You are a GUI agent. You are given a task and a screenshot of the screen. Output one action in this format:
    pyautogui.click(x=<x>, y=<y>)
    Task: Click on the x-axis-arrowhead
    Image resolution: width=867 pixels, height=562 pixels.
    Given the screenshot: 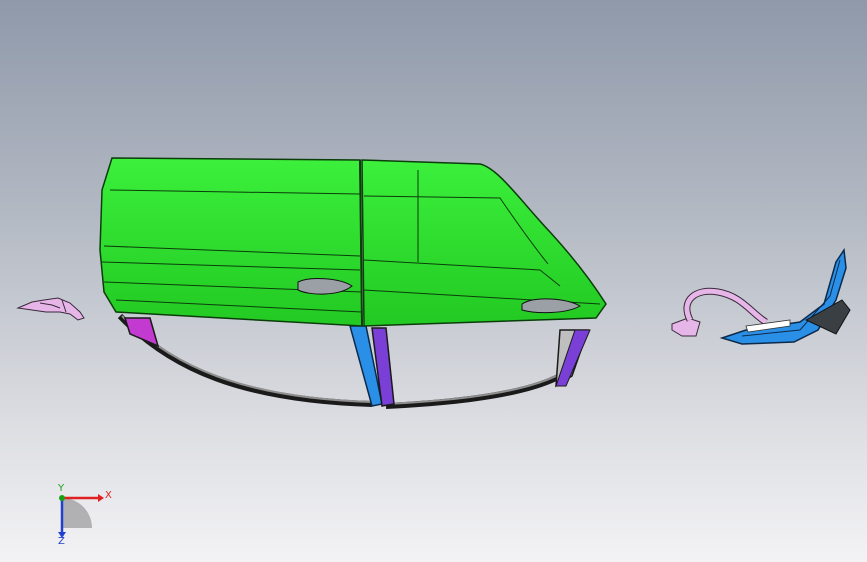 What is the action you would take?
    pyautogui.click(x=101, y=498)
    